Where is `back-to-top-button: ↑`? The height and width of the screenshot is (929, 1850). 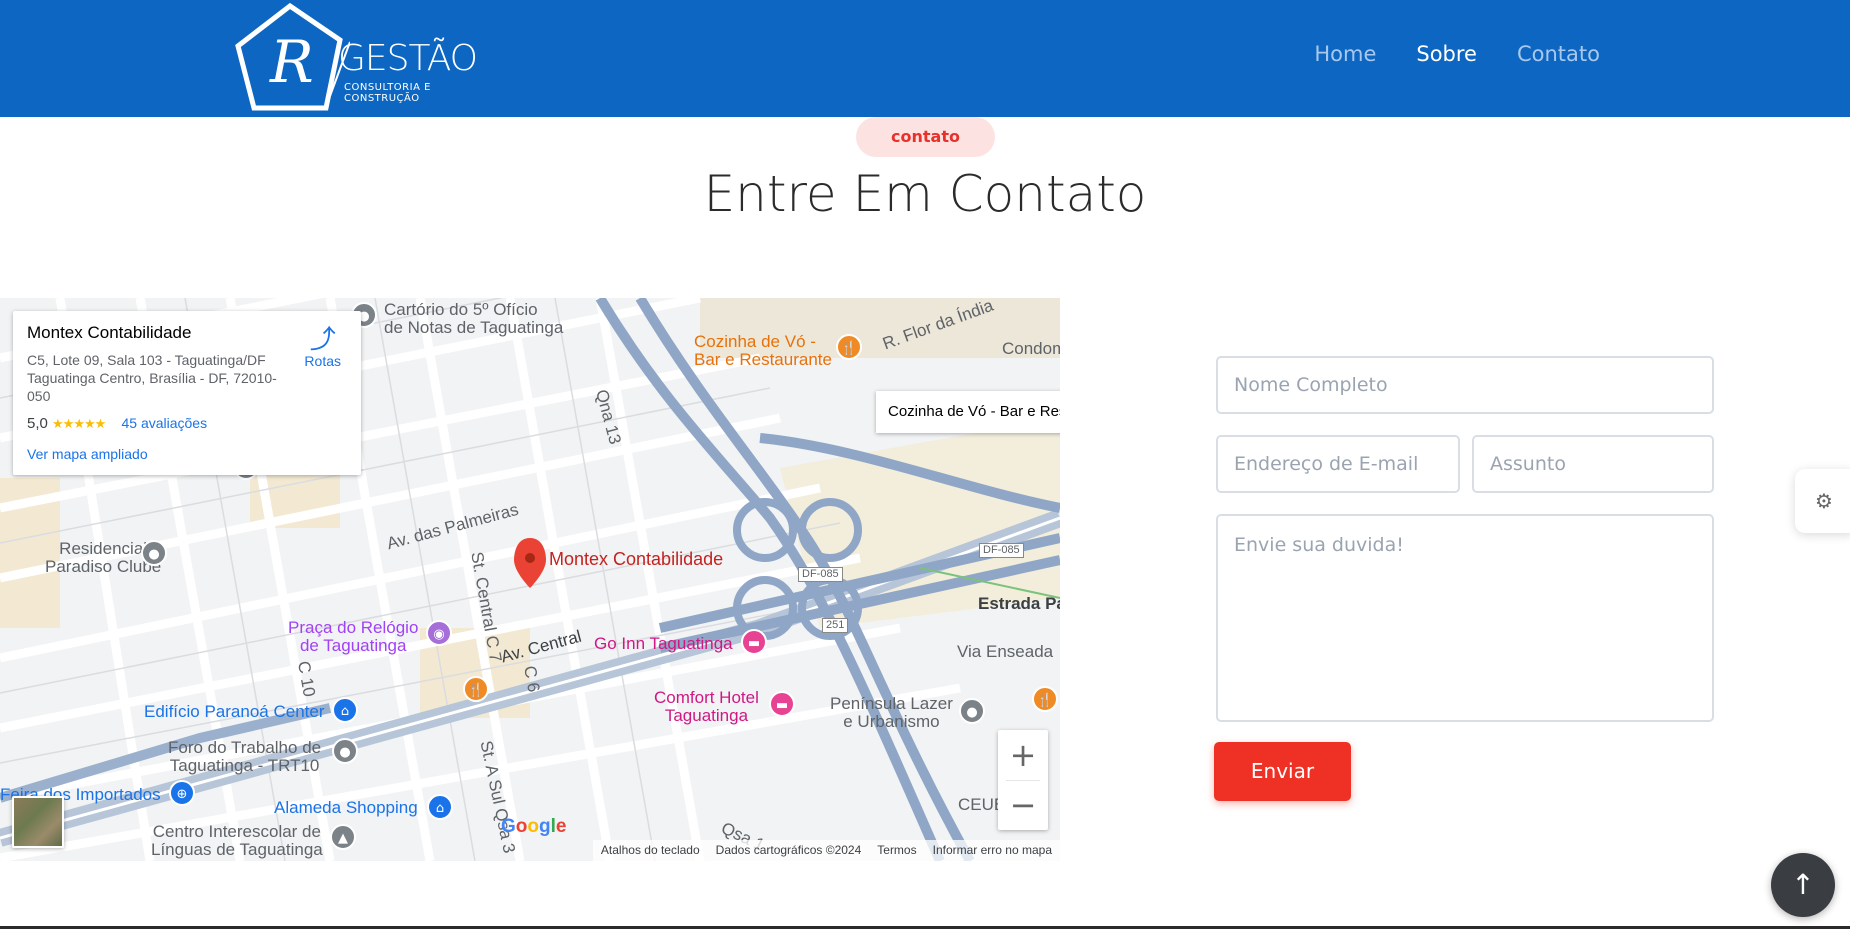 back-to-top-button: ↑ is located at coordinates (1803, 885).